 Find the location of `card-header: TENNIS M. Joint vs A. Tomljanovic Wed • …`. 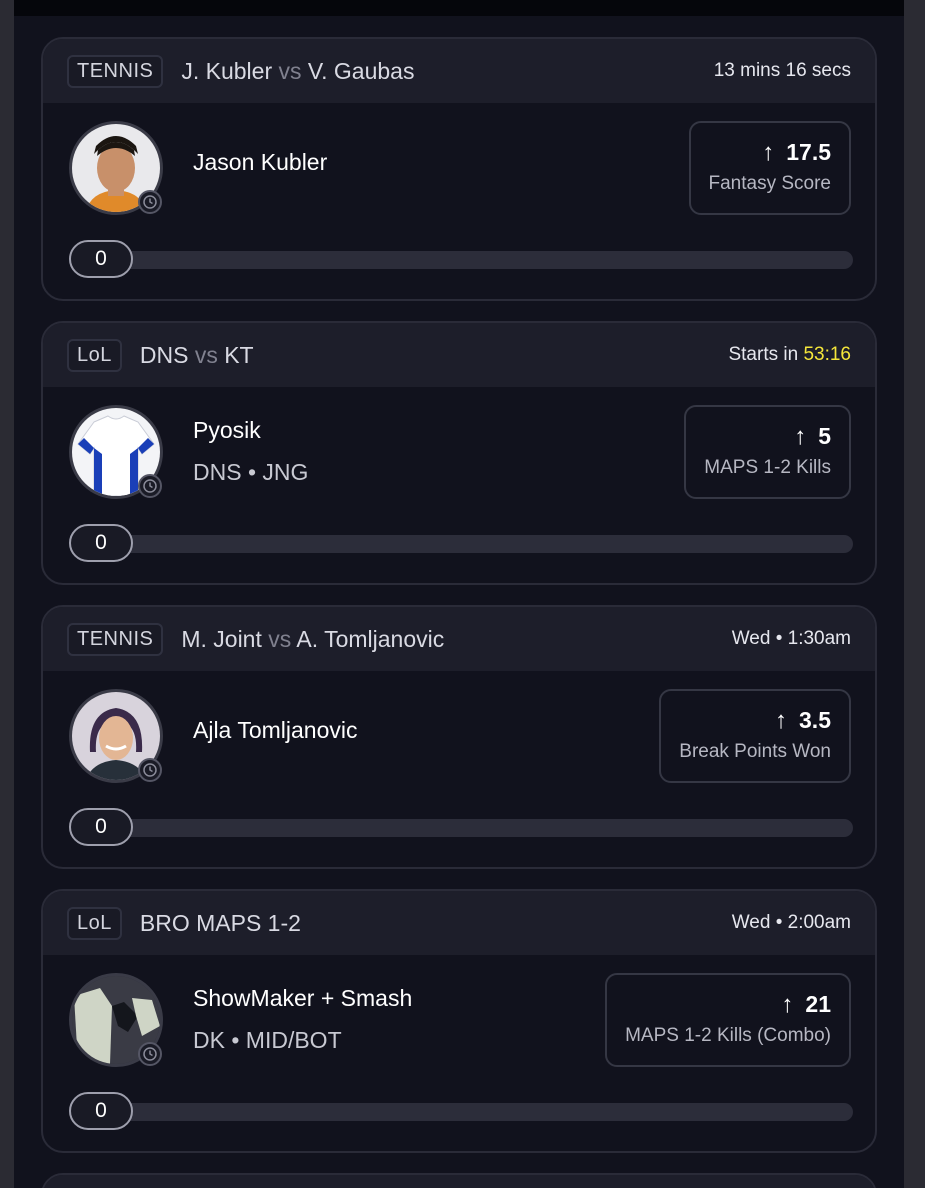

card-header: TENNIS M. Joint vs A. Tomljanovic Wed • … is located at coordinates (459, 639).